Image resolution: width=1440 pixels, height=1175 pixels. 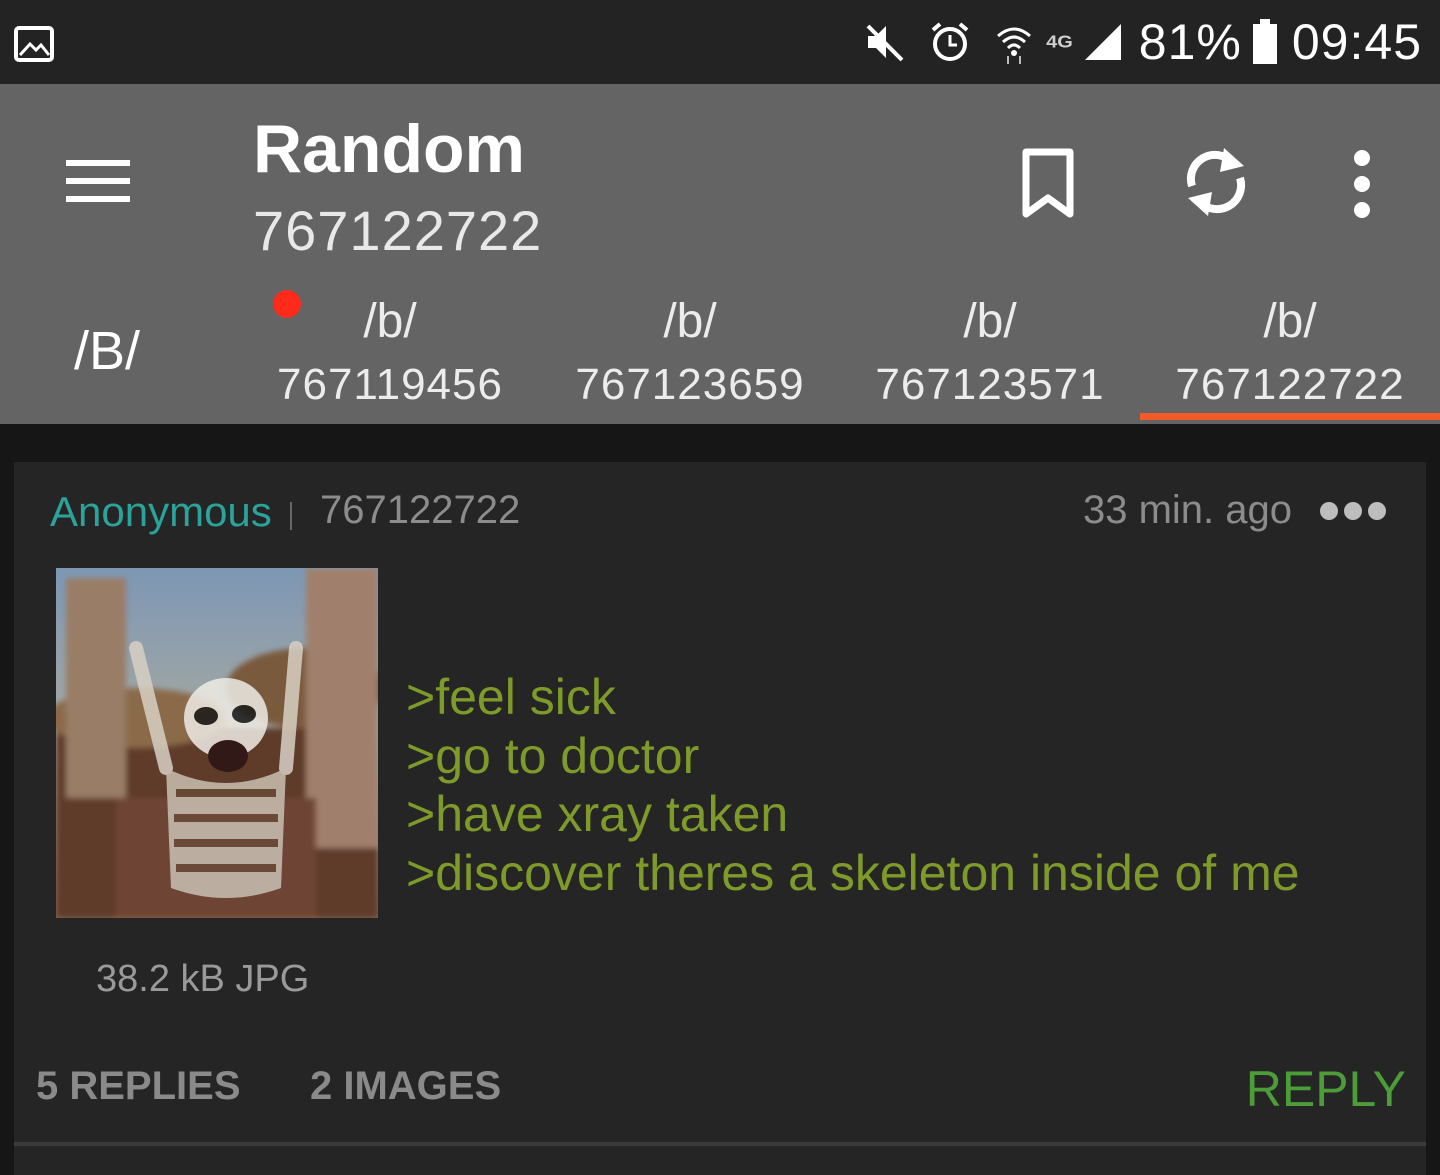 What do you see at coordinates (1265, 42) in the screenshot?
I see `battery-icon` at bounding box center [1265, 42].